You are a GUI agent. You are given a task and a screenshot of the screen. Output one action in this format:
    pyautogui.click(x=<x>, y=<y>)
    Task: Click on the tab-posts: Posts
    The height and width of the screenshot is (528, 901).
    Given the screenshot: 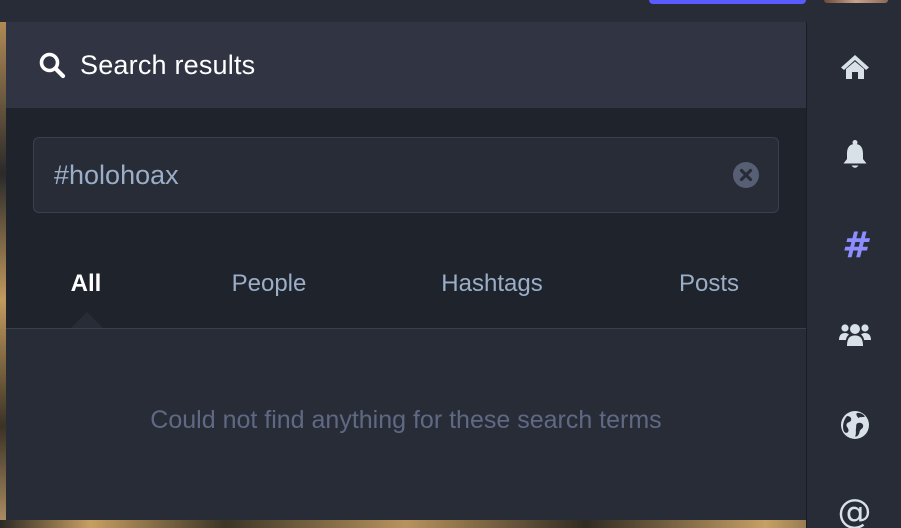 What is the action you would take?
    pyautogui.click(x=709, y=284)
    